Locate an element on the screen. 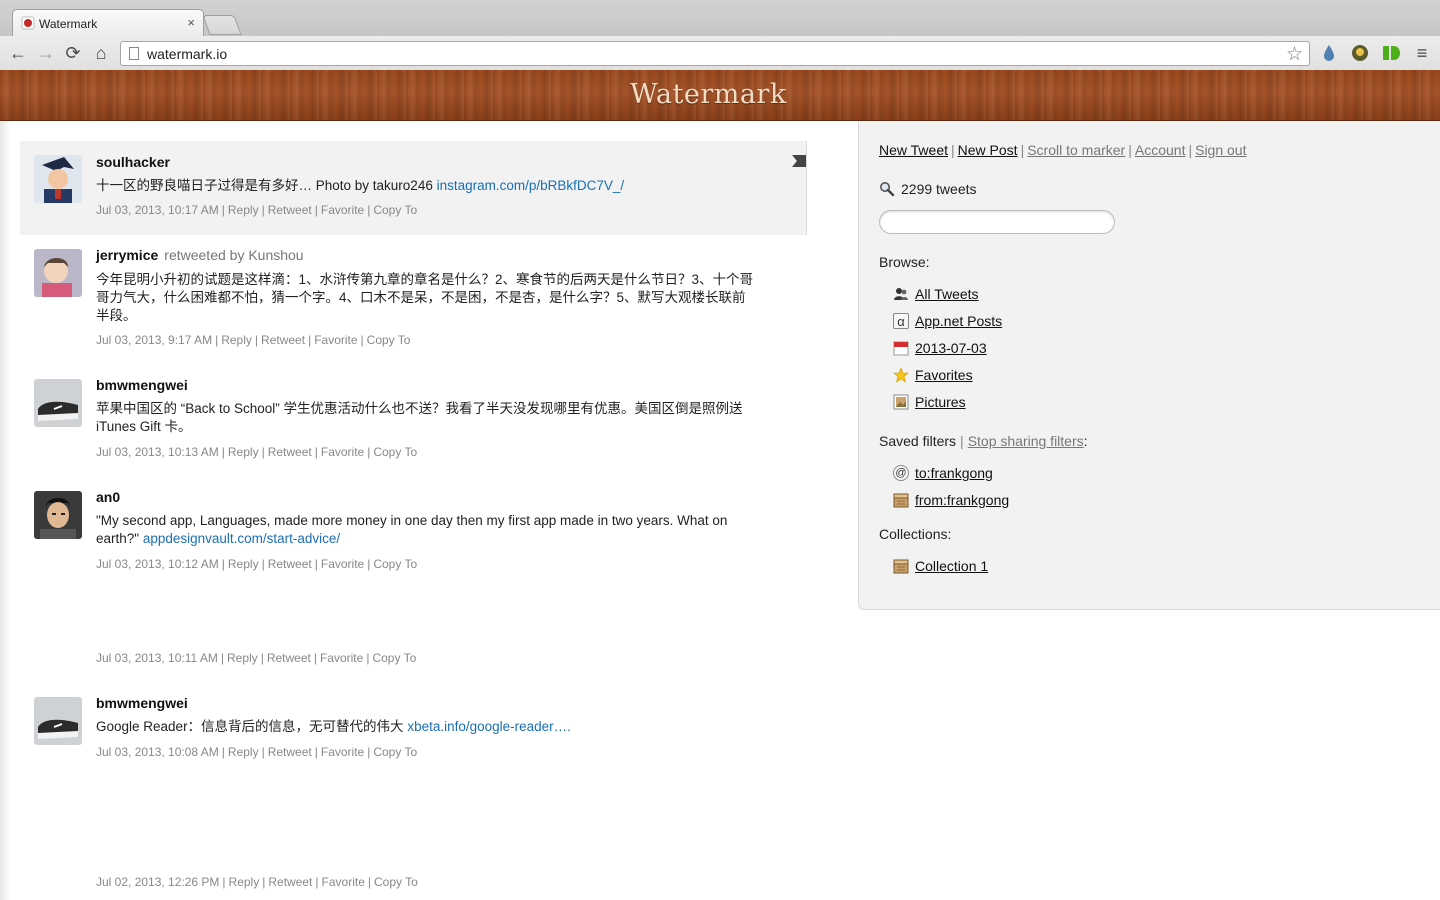  tweet-link: xbeta.info/google-reader…. is located at coordinates (489, 726).